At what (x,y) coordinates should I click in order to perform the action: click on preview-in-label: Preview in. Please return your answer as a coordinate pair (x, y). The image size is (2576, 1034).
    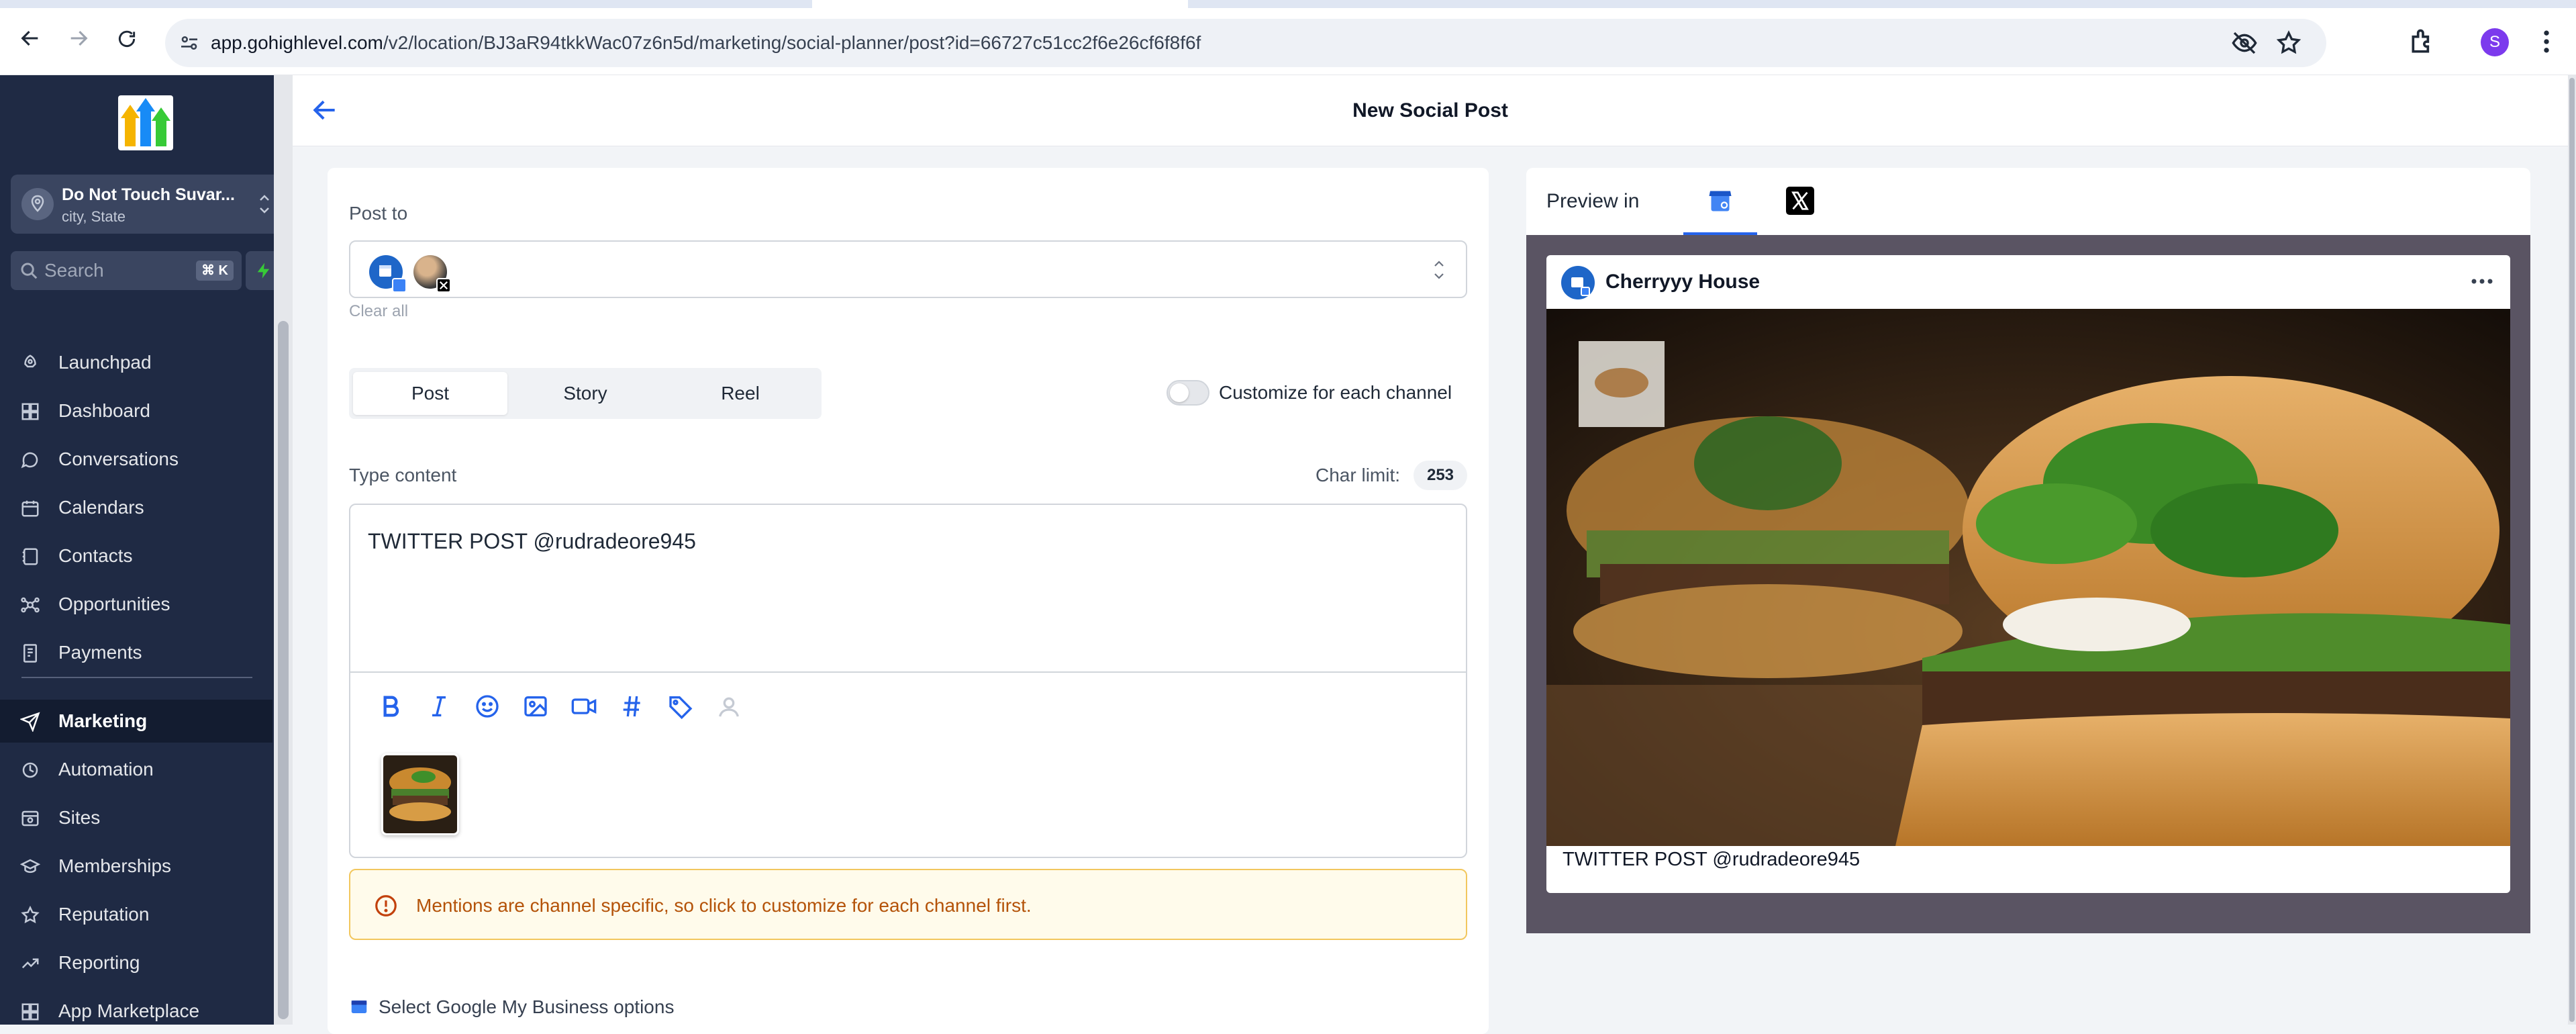
    Looking at the image, I should click on (1593, 201).